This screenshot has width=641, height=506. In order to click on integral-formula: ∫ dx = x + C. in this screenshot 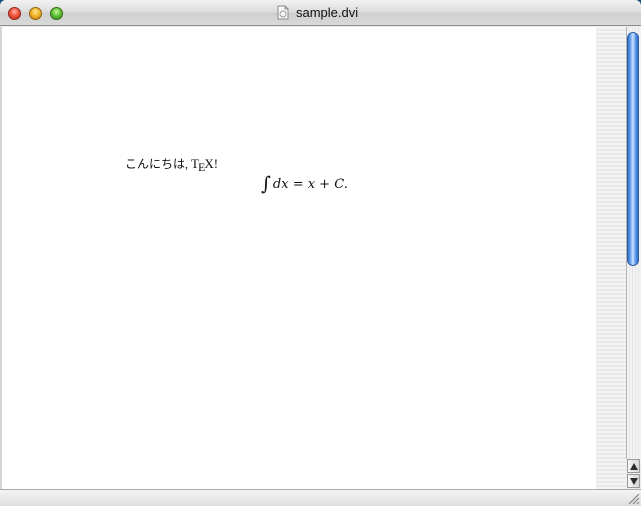, I will do `click(304, 183)`.